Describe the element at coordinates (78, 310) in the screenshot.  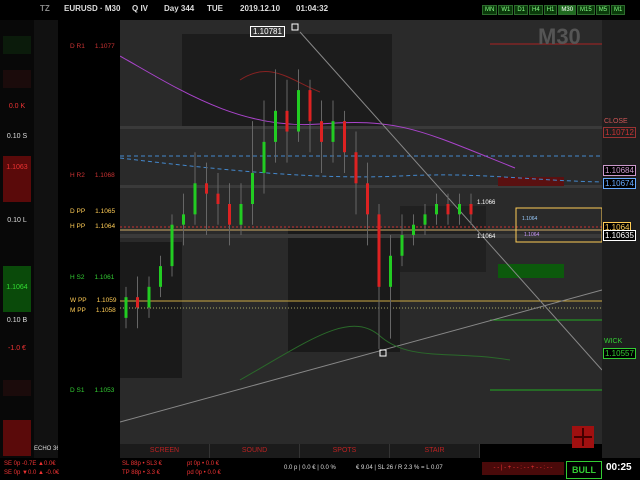
I see `pivot-name: M PP` at that location.